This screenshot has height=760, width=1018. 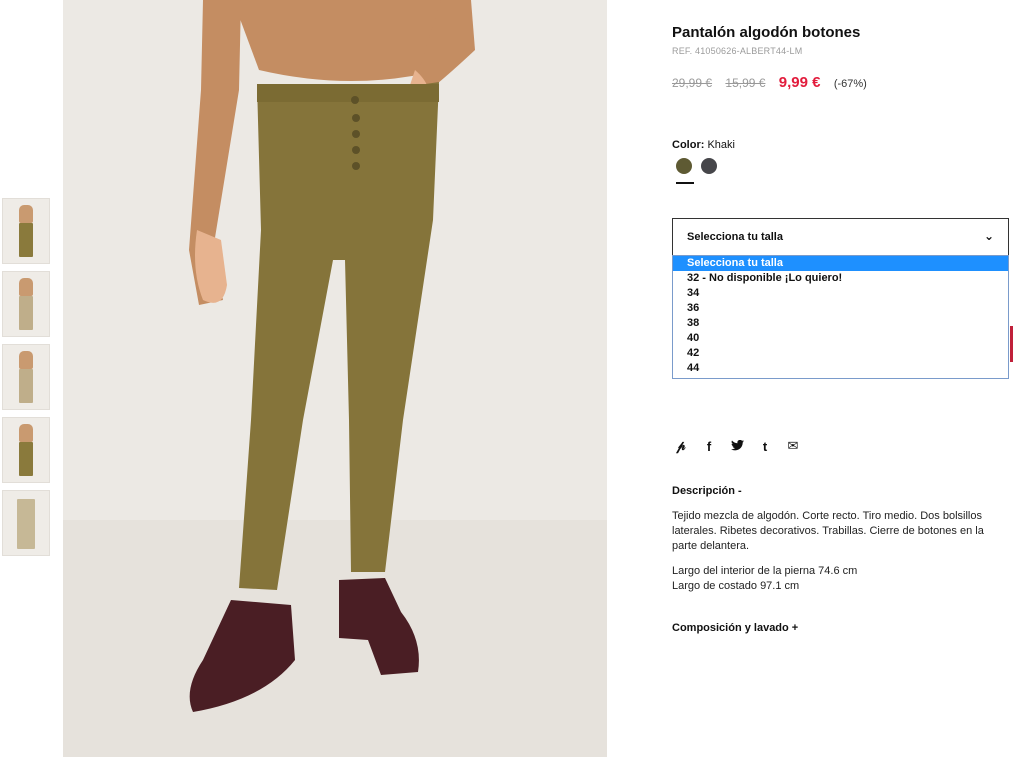 What do you see at coordinates (799, 82) in the screenshot?
I see `price-sale: 9,99 €` at bounding box center [799, 82].